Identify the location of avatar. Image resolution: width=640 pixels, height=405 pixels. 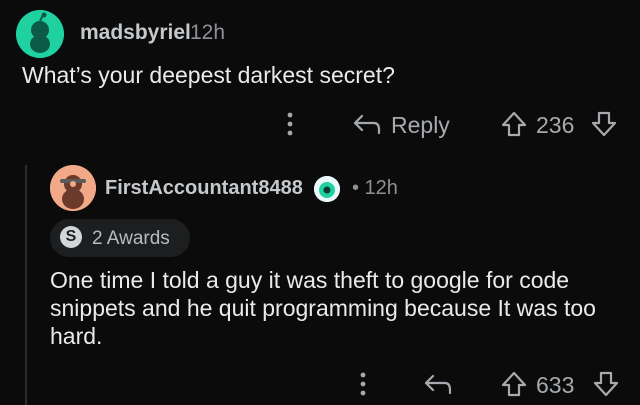
(40, 34).